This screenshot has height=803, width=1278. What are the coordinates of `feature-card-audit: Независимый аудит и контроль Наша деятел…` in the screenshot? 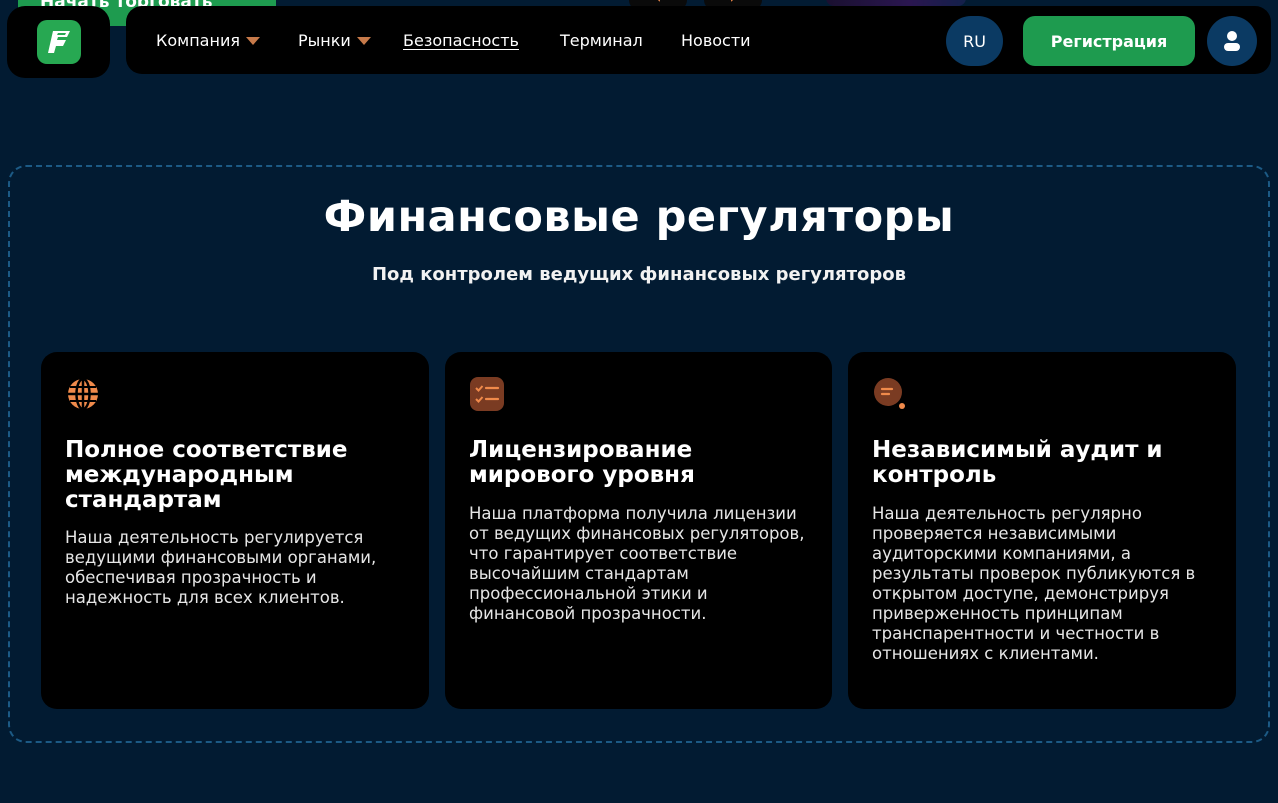 It's located at (1042, 530).